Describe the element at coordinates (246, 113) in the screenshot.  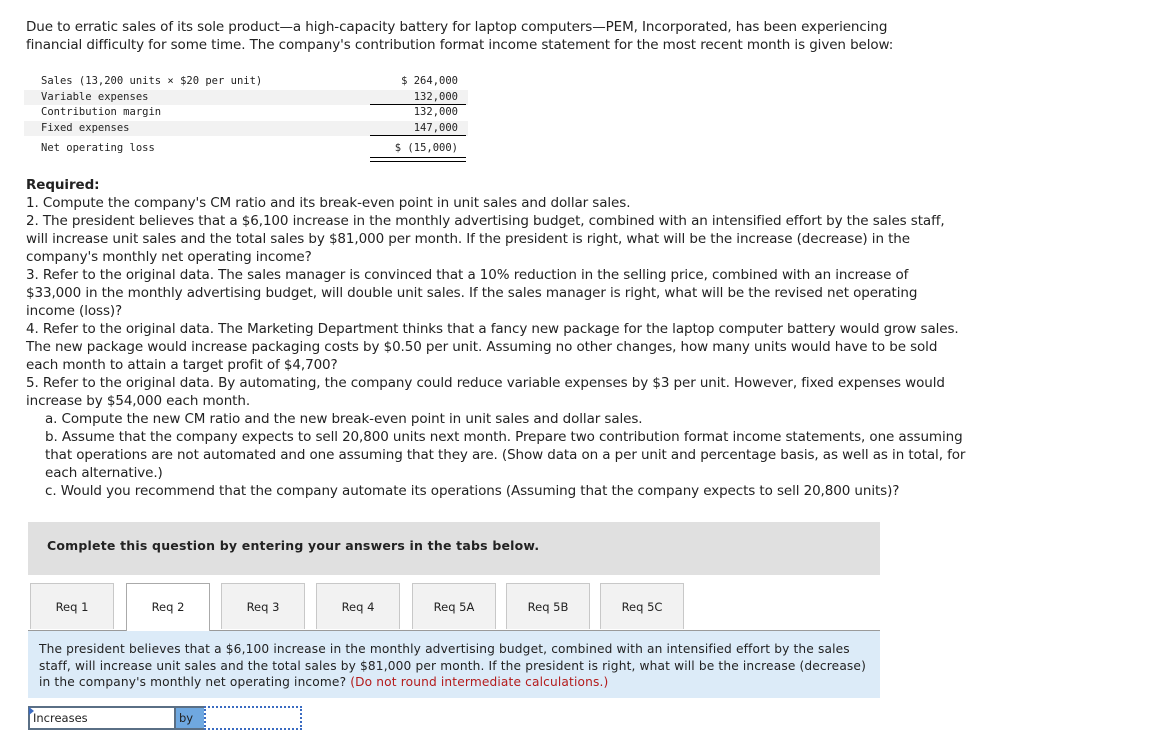
I see `statement-row-contribution-margin: Contribution margin 132,000` at that location.